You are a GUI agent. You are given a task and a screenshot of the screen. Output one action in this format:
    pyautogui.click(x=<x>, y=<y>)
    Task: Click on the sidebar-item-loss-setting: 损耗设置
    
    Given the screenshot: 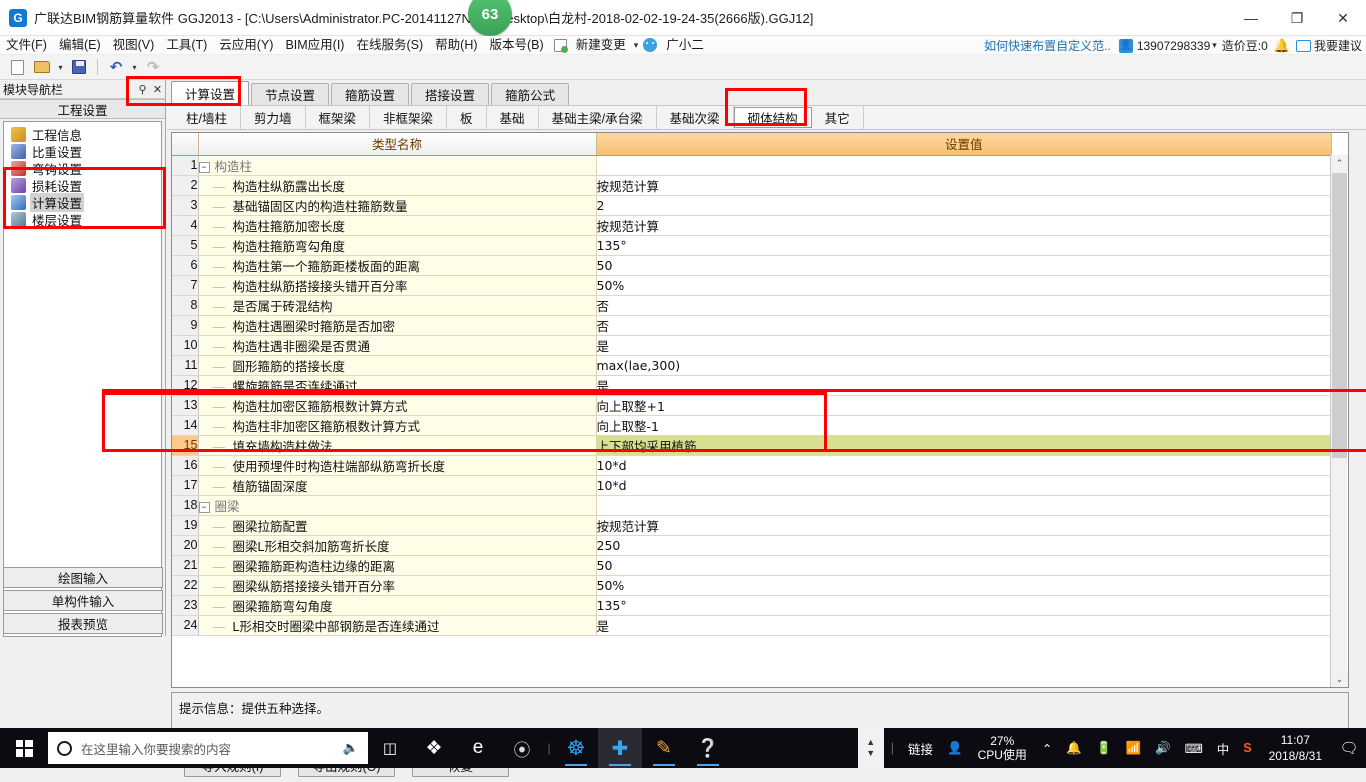 What is the action you would take?
    pyautogui.click(x=82, y=185)
    